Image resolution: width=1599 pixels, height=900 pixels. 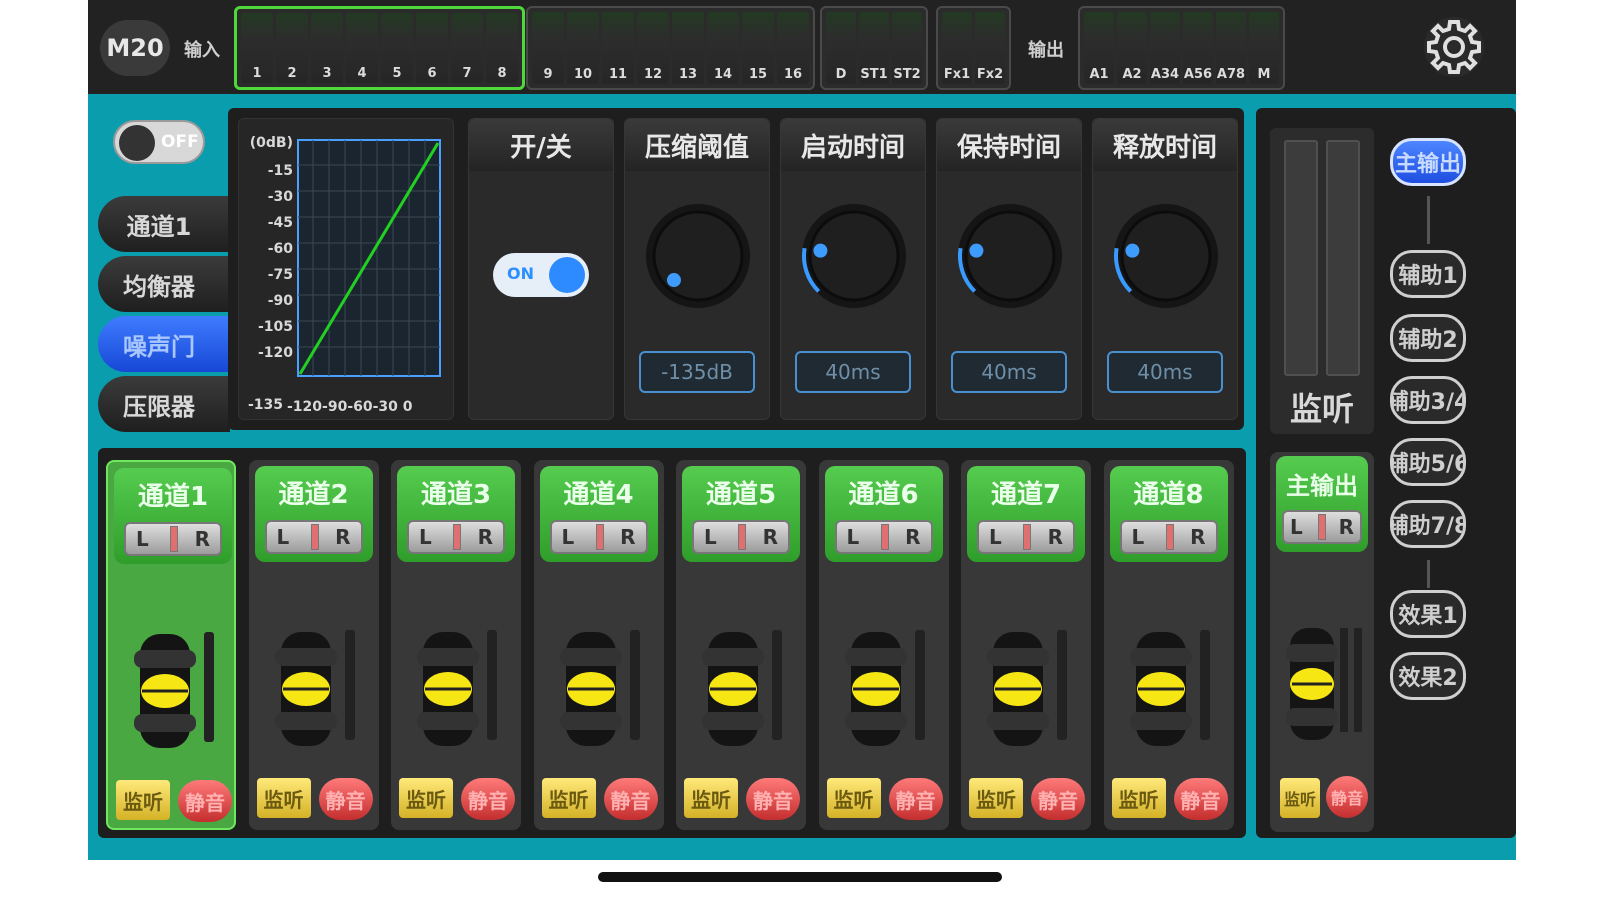 I want to click on hold-knob, so click(x=1010, y=256).